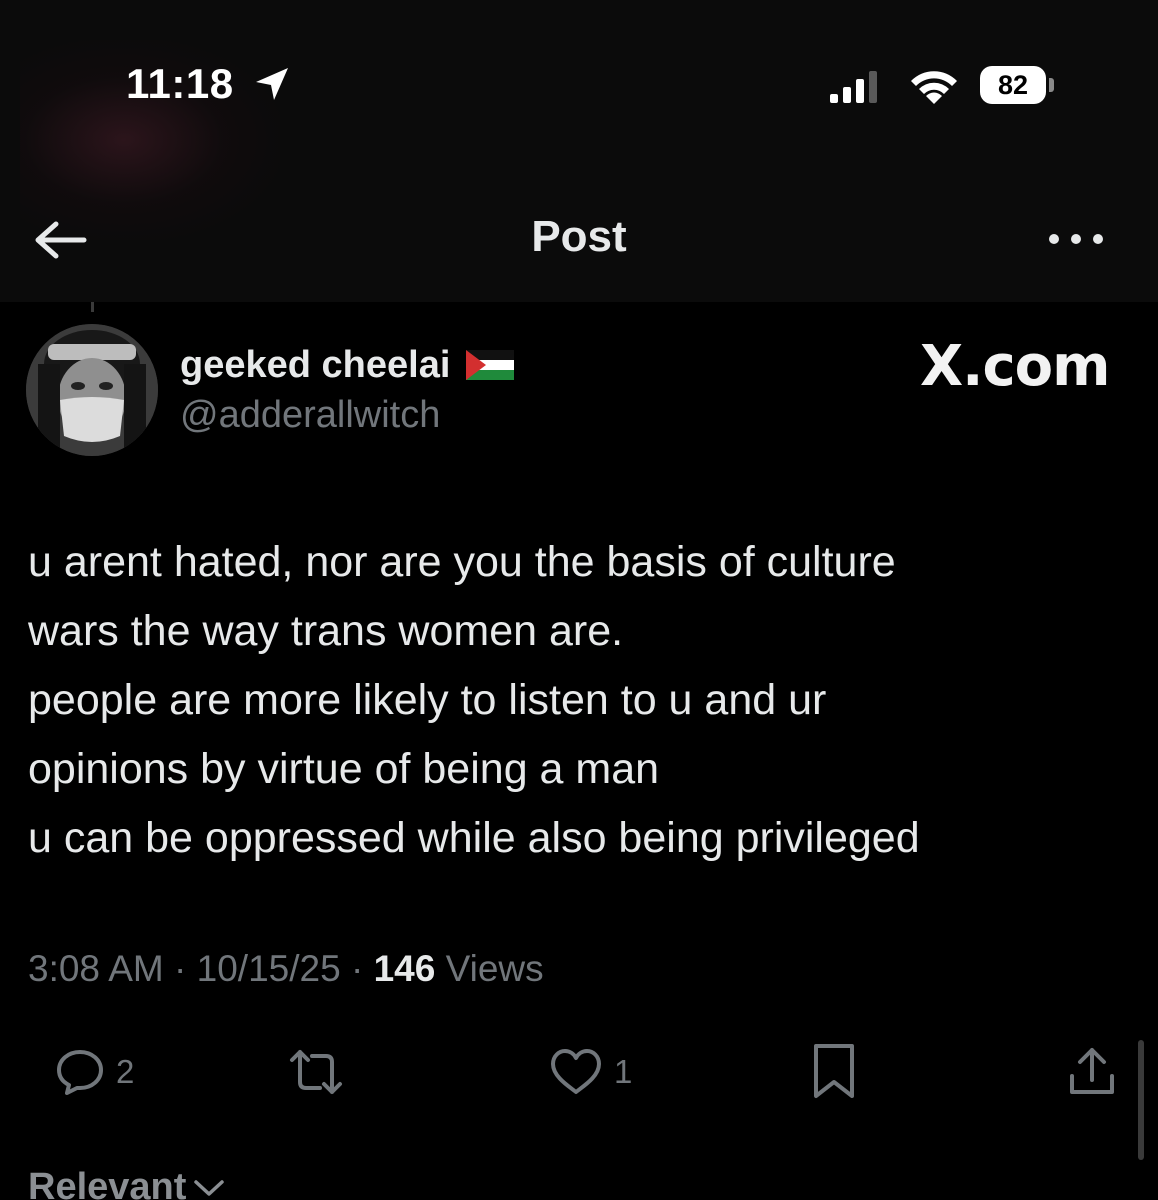 This screenshot has height=1200, width=1158. What do you see at coordinates (326, 631) in the screenshot?
I see `post-text-line: wars the way trans women are.` at bounding box center [326, 631].